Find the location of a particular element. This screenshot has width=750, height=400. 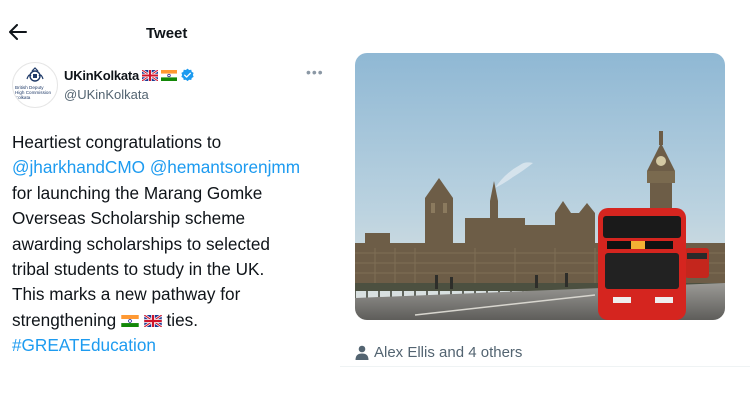

avatar: British Deputy High Commission Kolkata is located at coordinates (35, 85).